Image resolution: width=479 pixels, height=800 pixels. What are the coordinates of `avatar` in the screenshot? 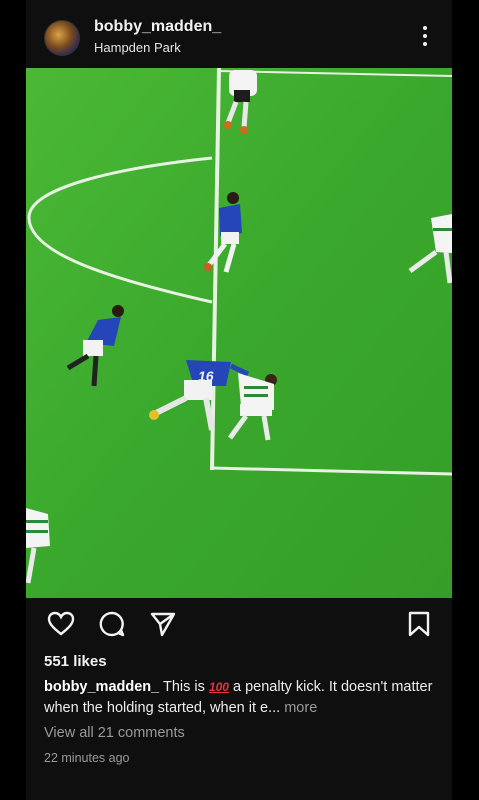 It's located at (62, 38).